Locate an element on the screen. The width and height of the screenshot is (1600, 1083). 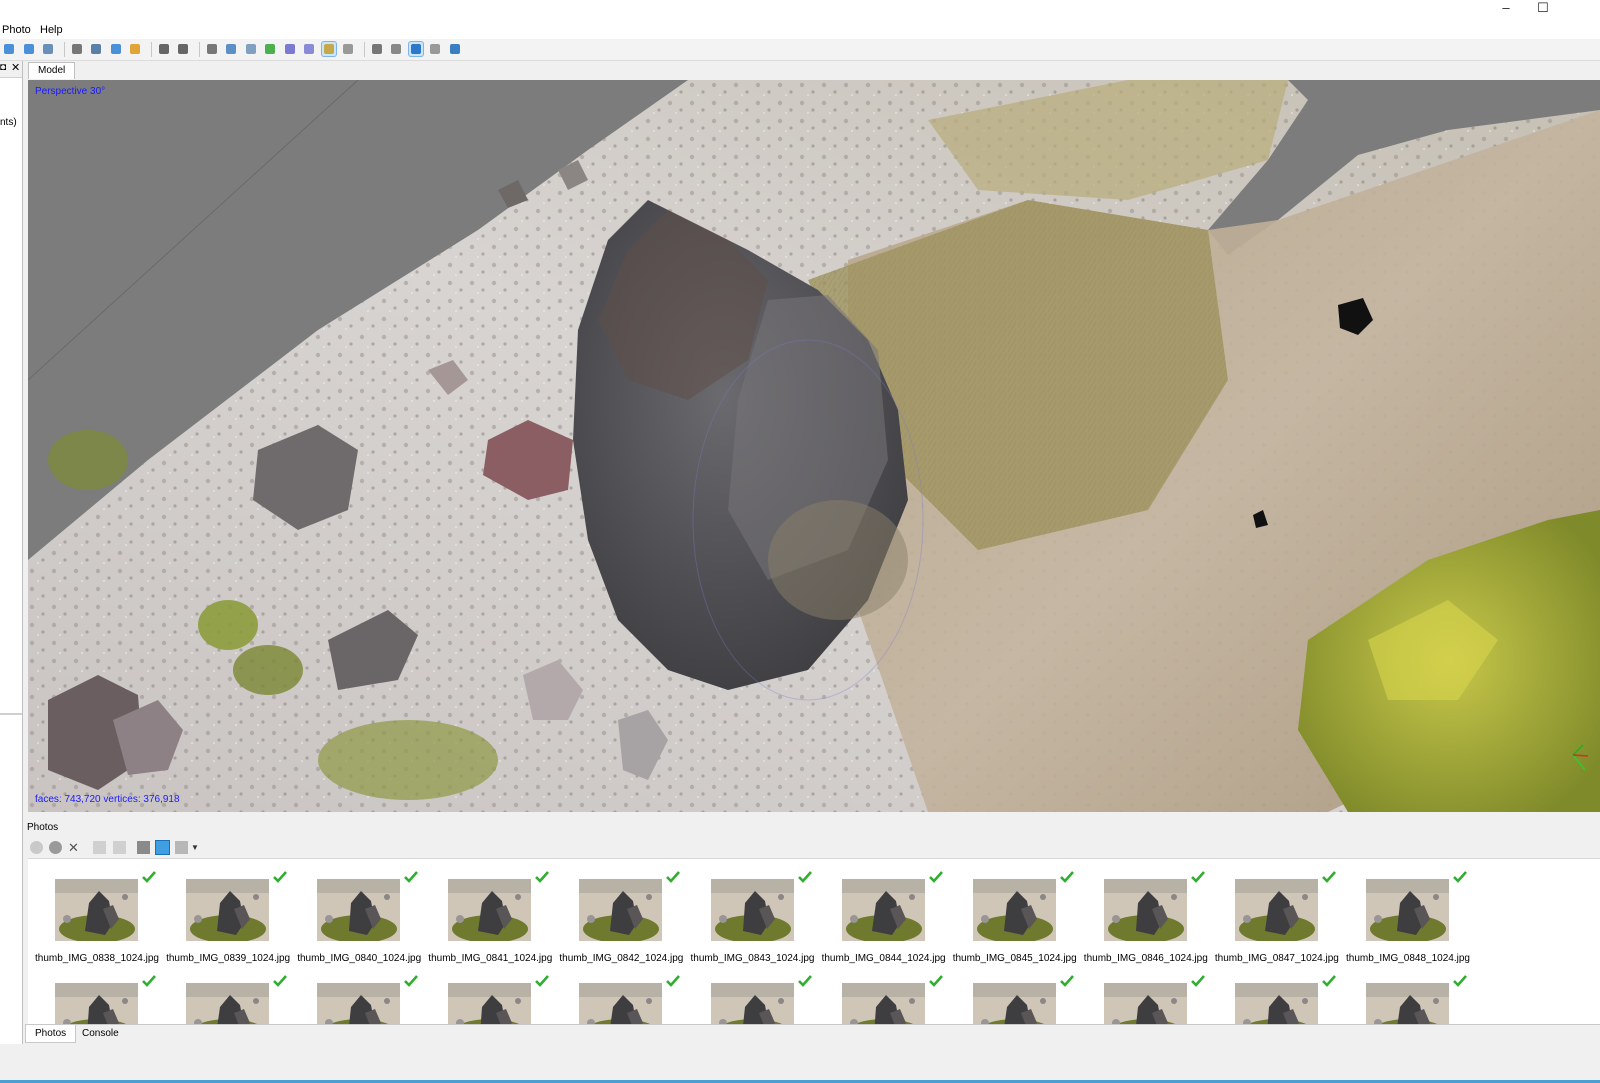
panel-header: ◘ ✕ is located at coordinates (11, 69).